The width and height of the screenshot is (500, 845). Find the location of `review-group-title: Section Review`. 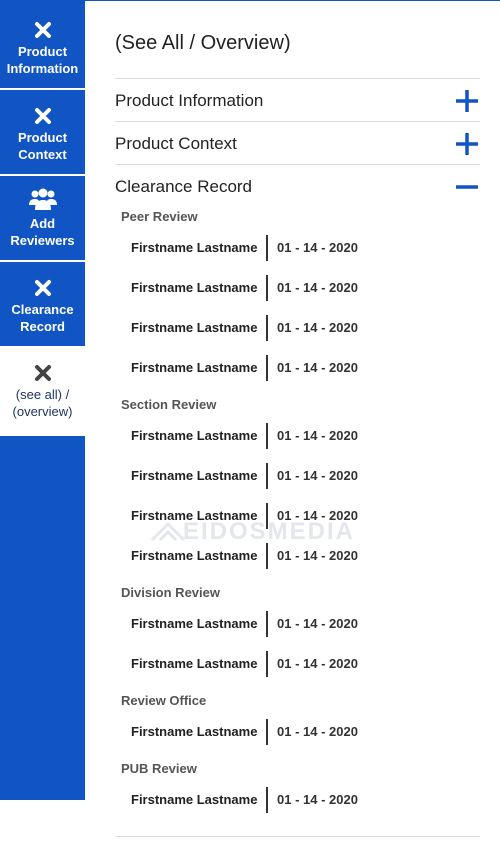

review-group-title: Section Review is located at coordinates (169, 404).